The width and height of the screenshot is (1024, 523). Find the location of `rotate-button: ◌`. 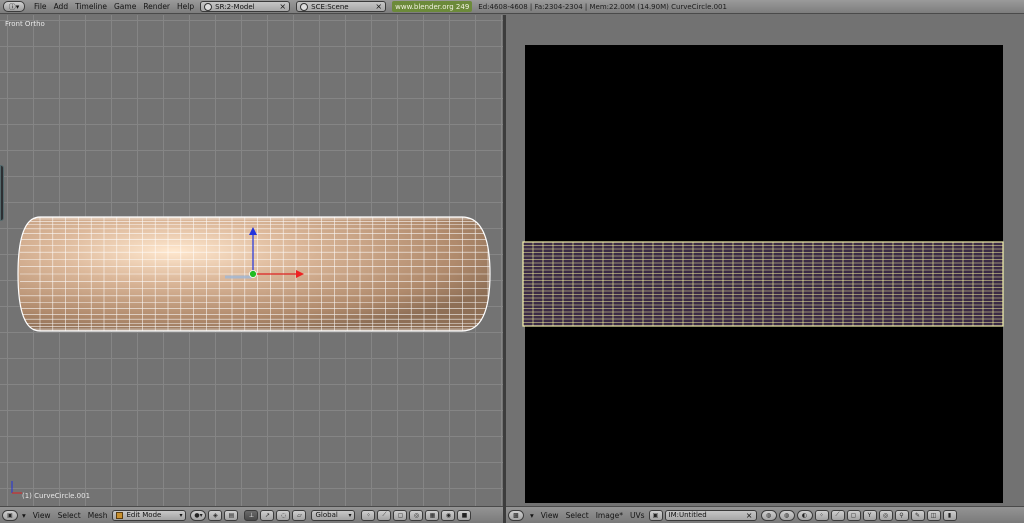

rotate-button: ◌ is located at coordinates (283, 515).